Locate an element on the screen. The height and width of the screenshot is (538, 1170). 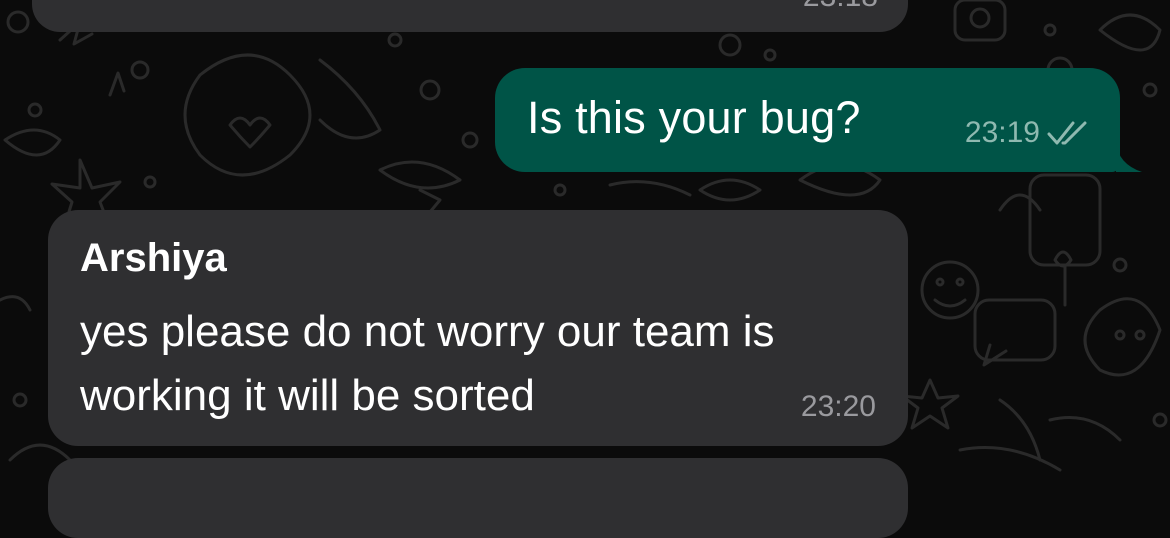
sender-name: Arshiya is located at coordinates (153, 258).